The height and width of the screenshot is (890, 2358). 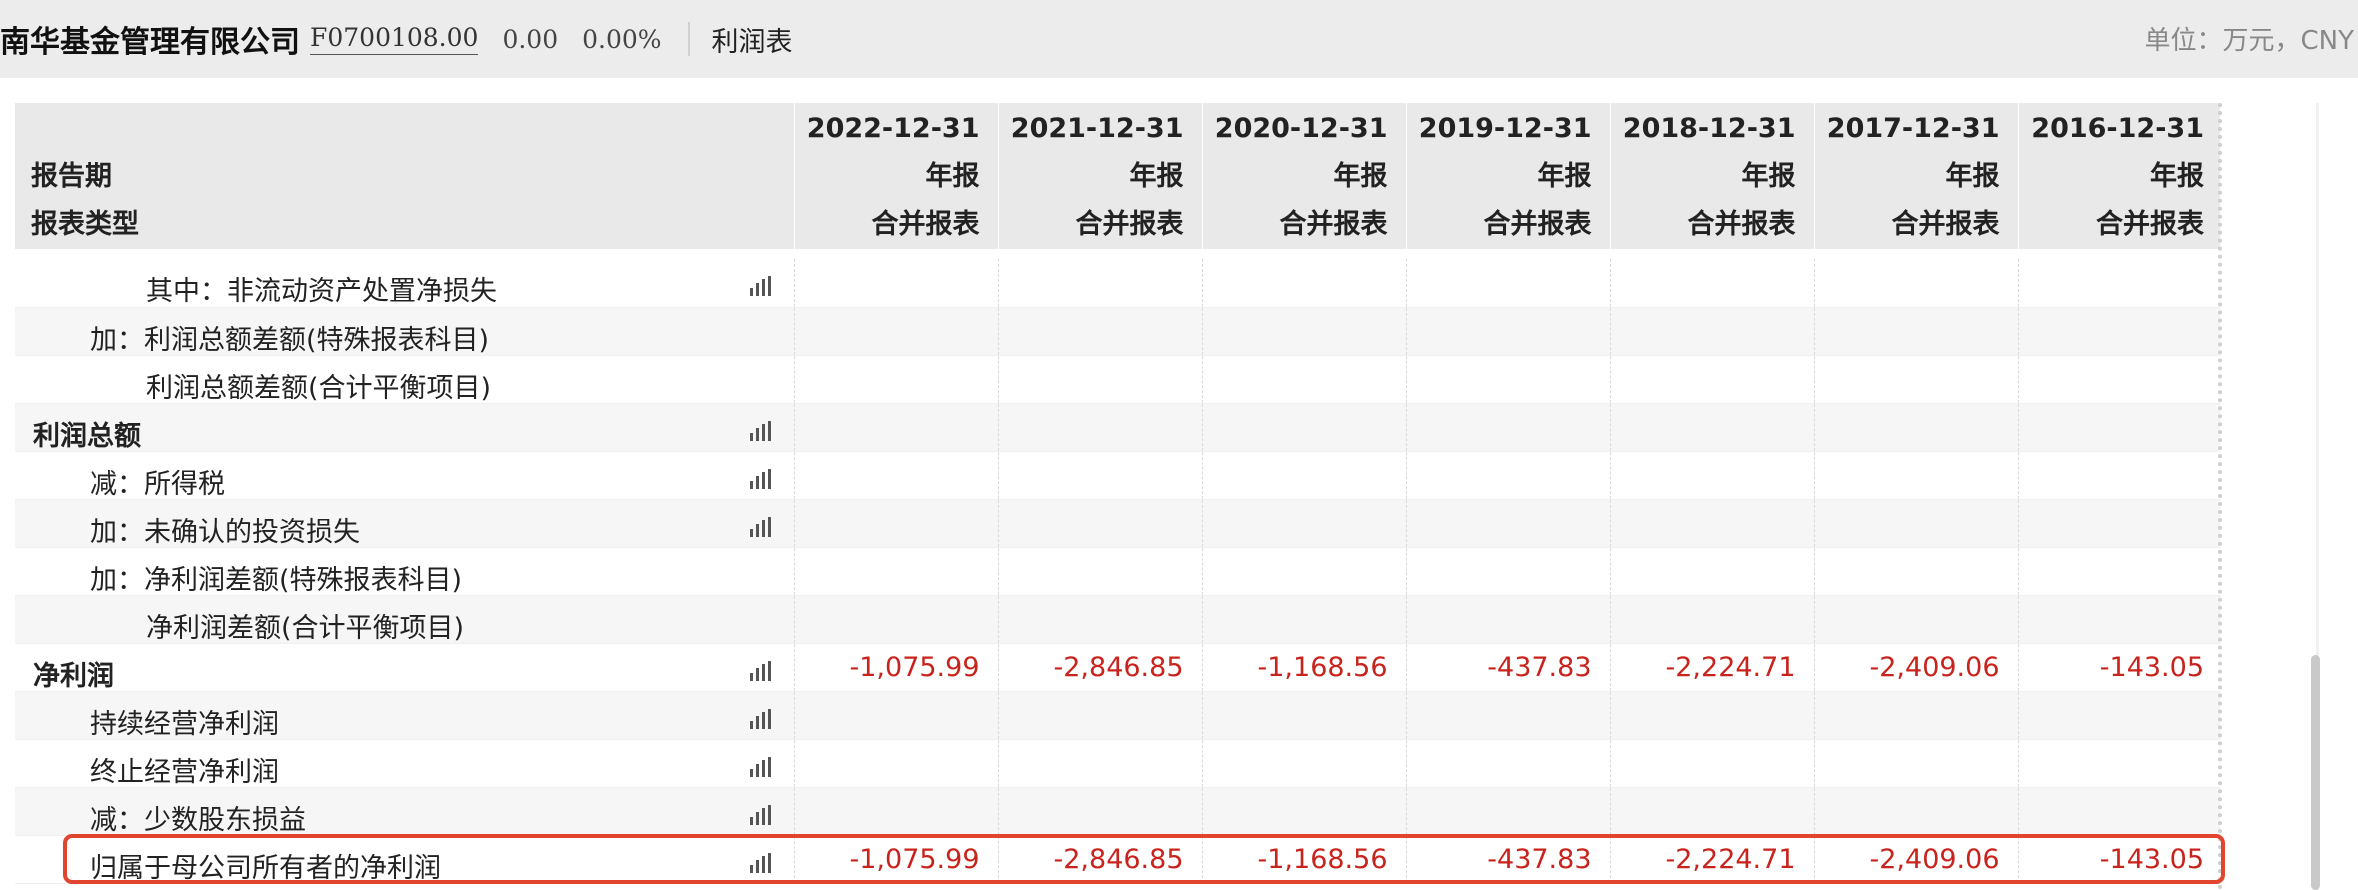 What do you see at coordinates (1117, 283) in the screenshot?
I see `table-row: 其中：非流动资产处置净损失` at bounding box center [1117, 283].